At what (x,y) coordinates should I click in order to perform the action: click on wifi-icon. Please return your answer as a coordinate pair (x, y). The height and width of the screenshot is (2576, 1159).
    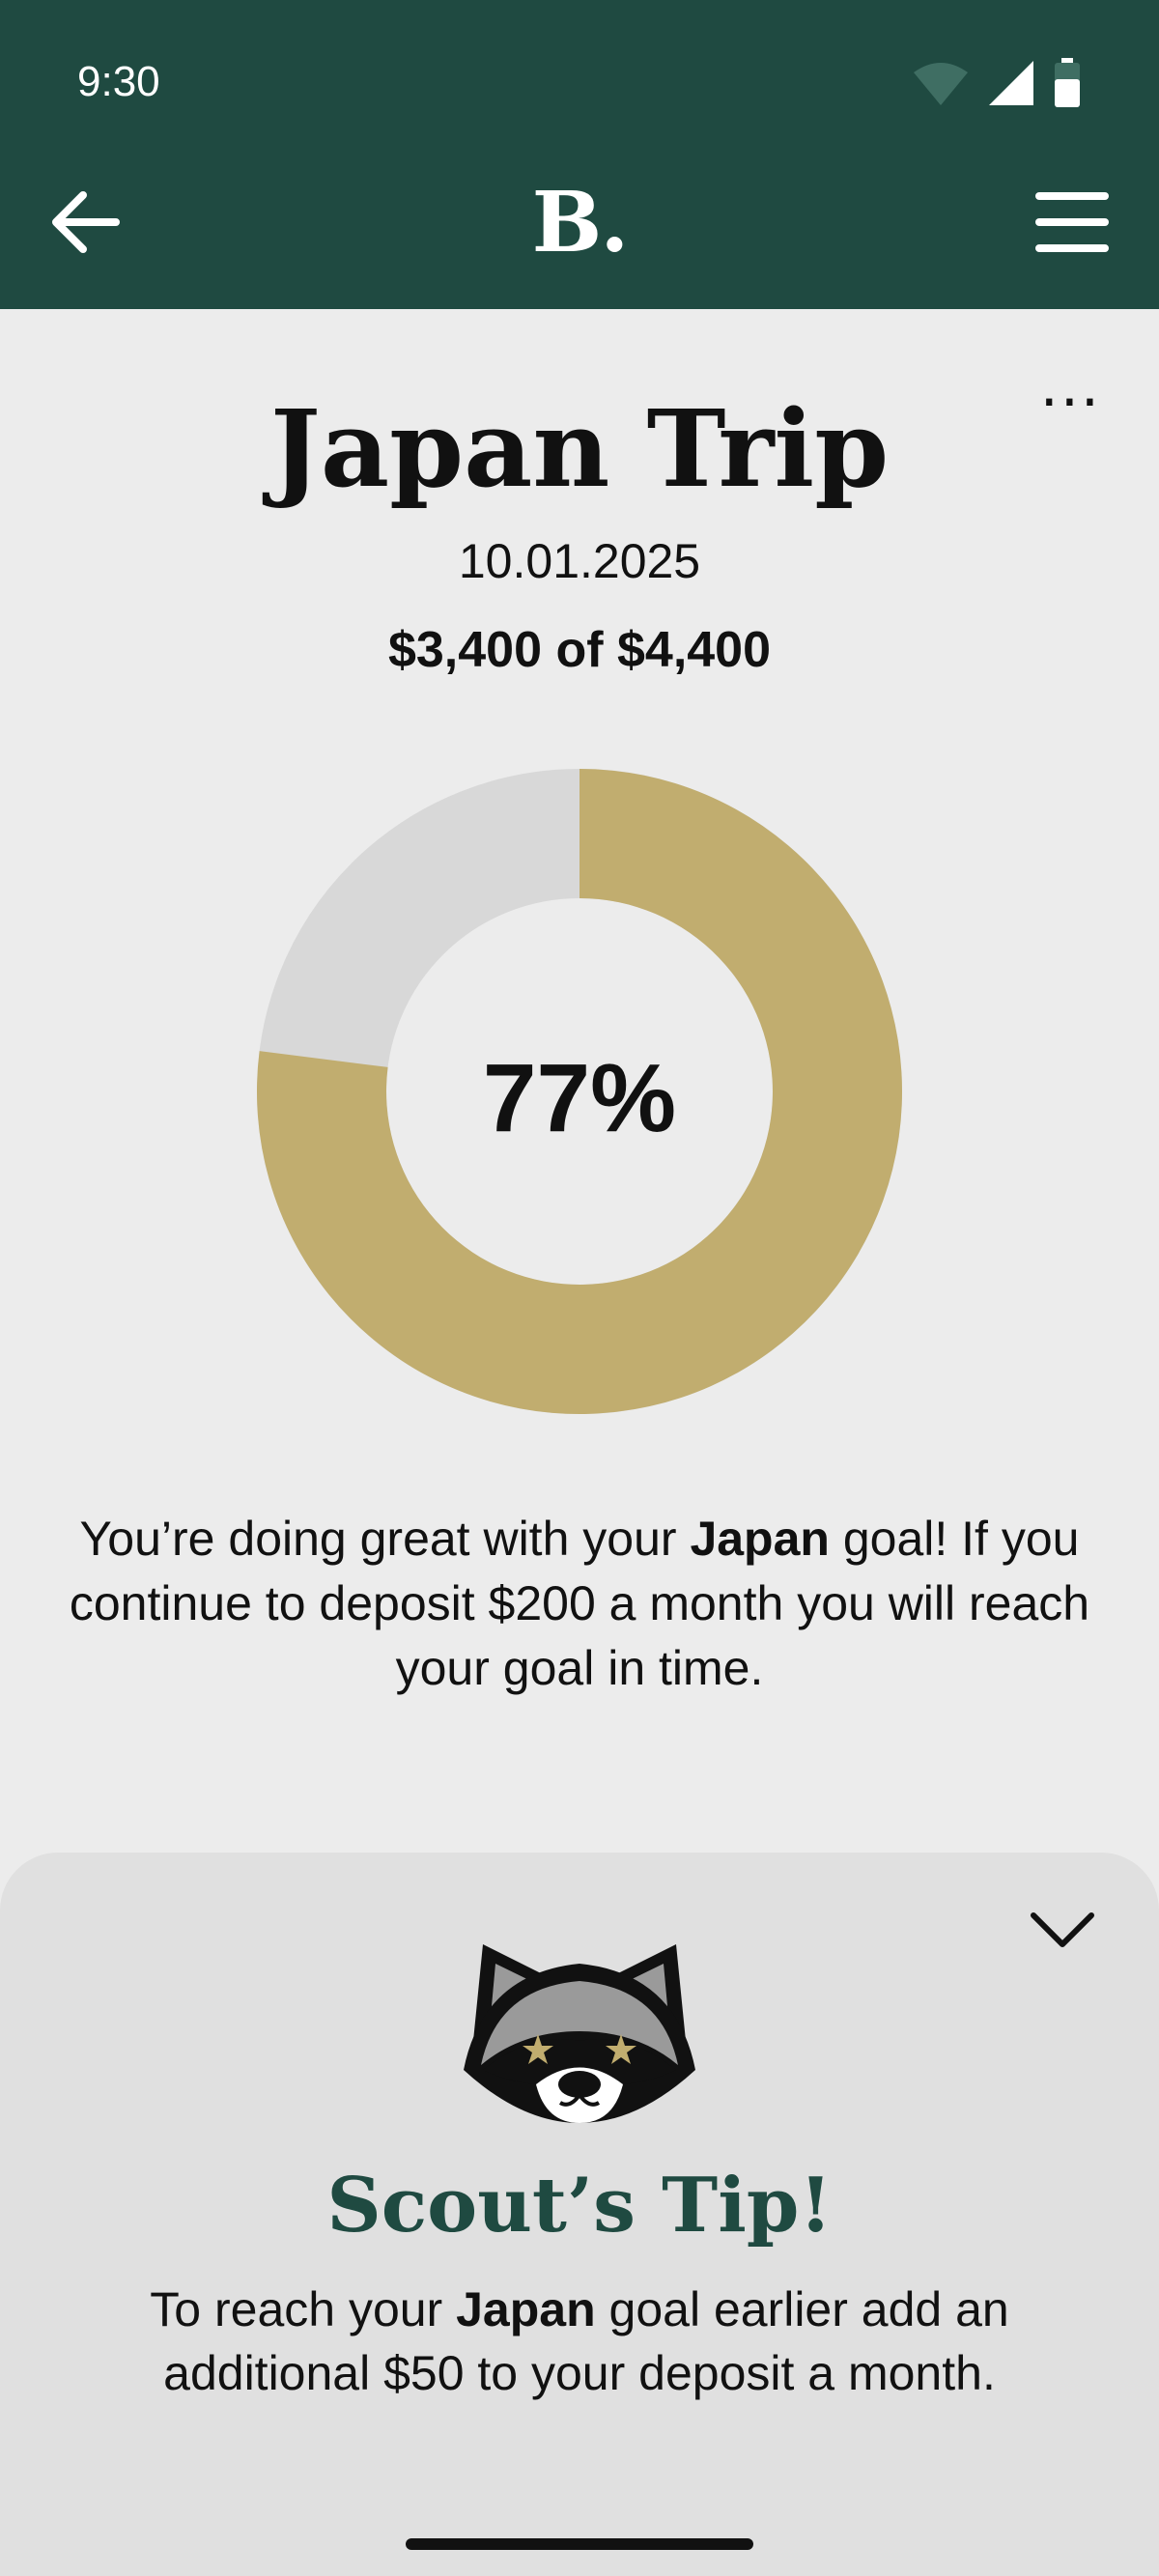
    Looking at the image, I should click on (941, 84).